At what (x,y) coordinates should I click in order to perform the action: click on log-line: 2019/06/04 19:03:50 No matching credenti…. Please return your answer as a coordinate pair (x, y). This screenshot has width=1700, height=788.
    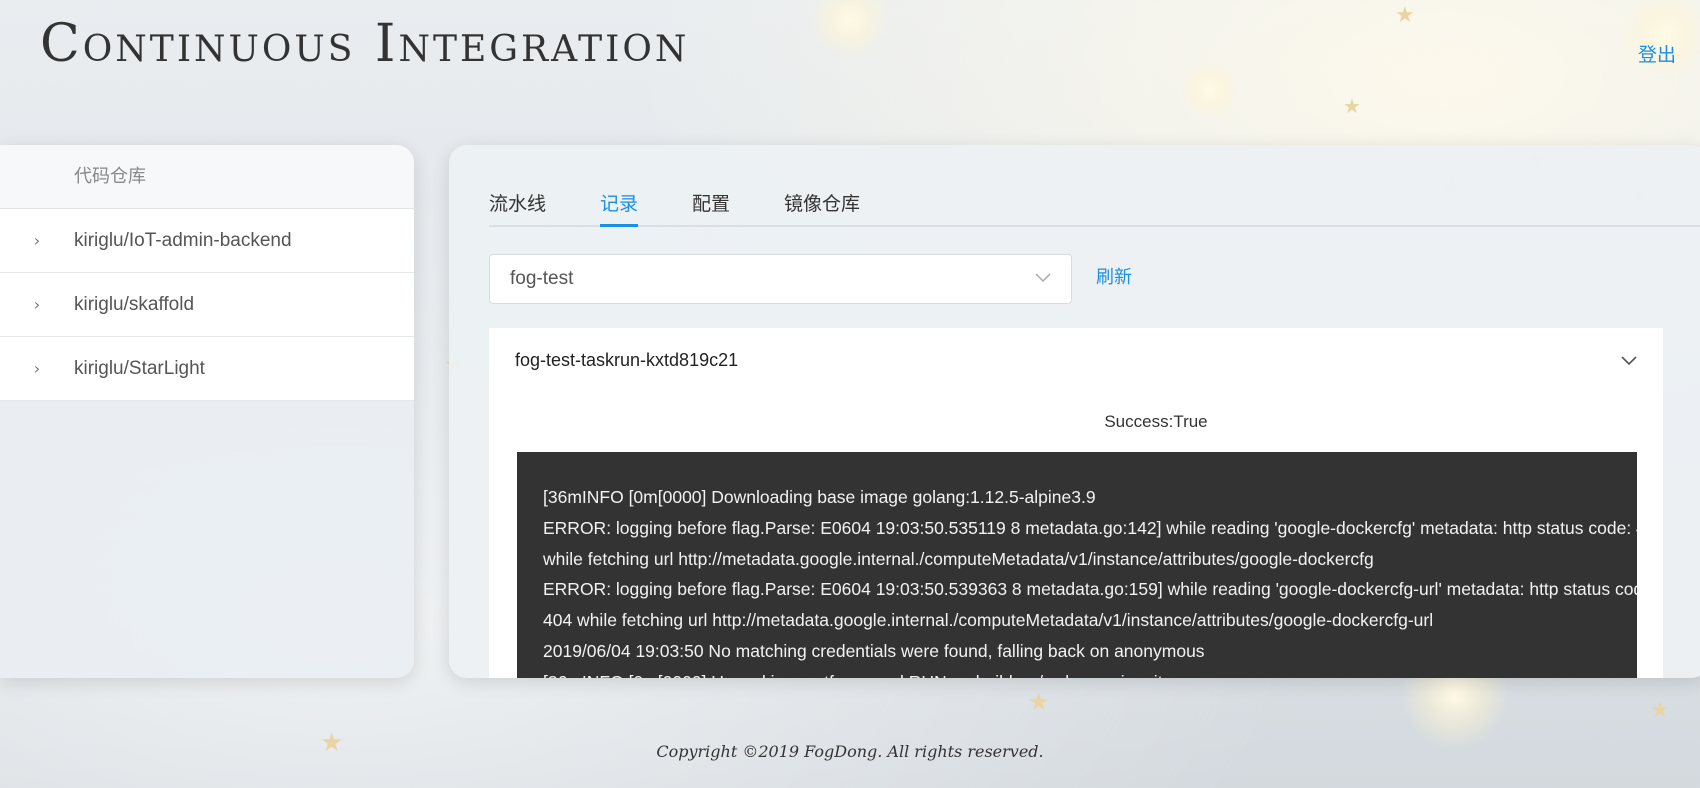
    Looking at the image, I should click on (874, 650).